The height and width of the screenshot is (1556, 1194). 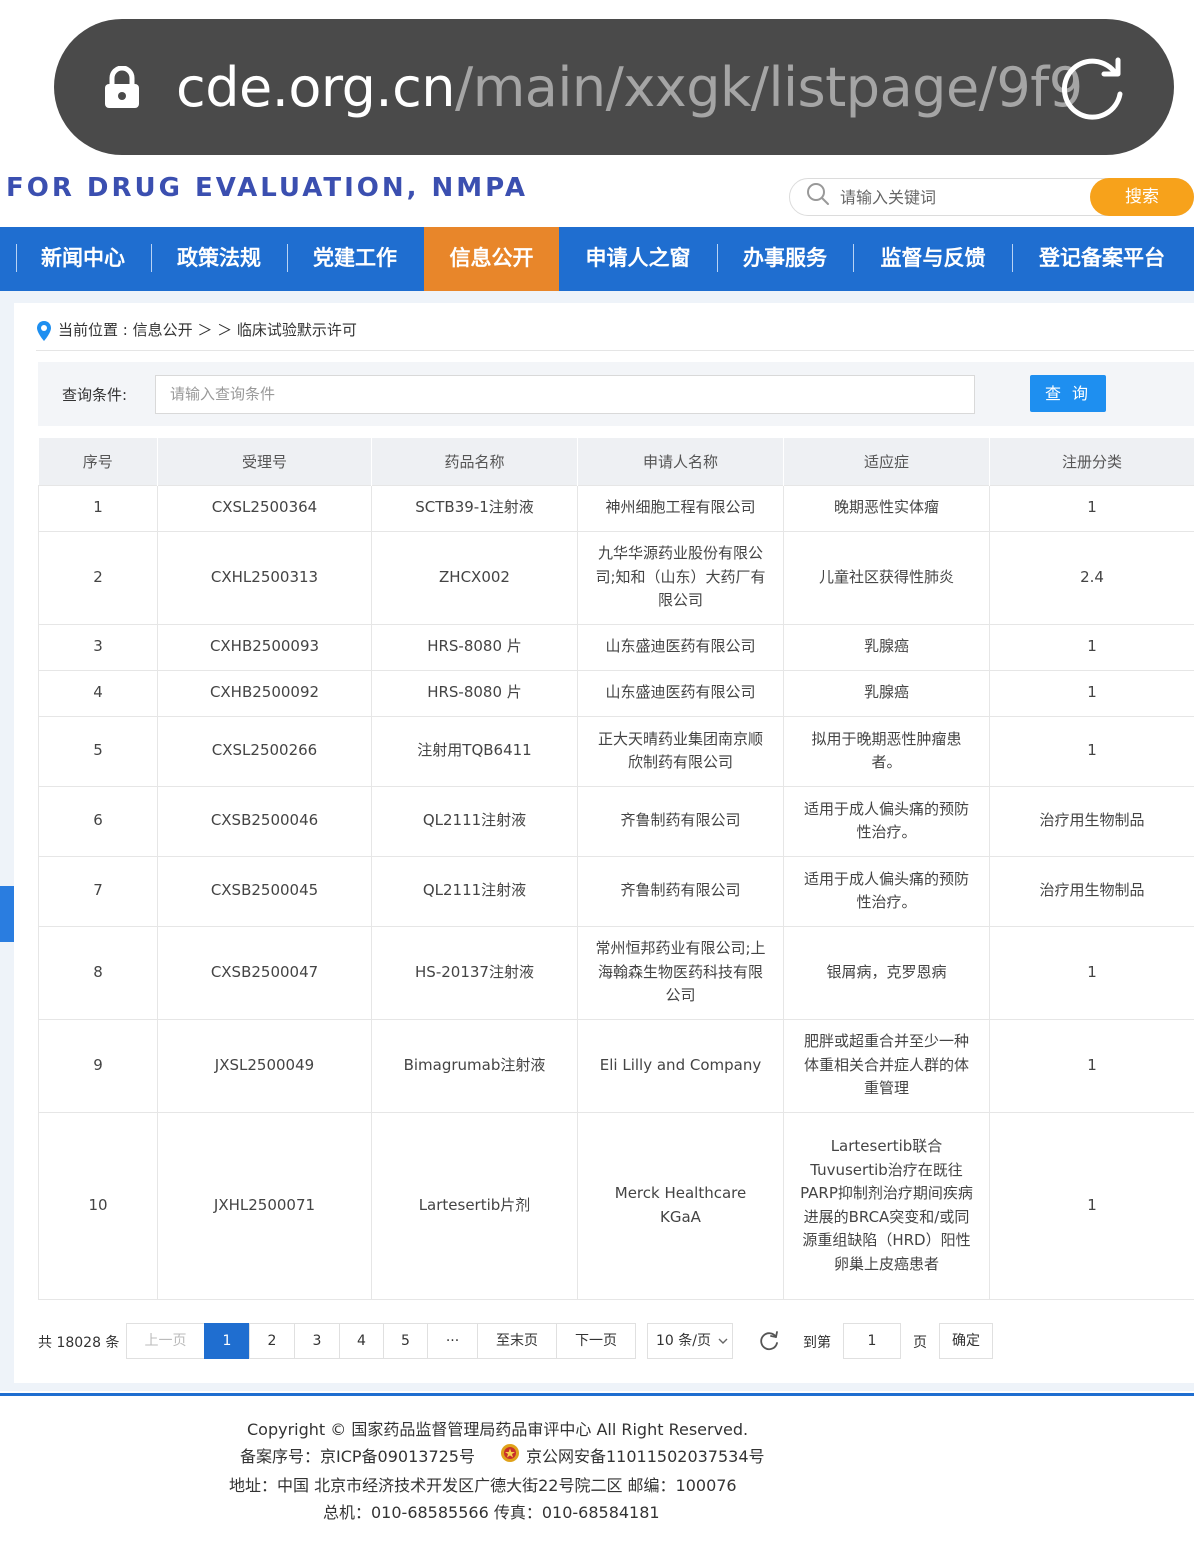 What do you see at coordinates (491, 1512) in the screenshot?
I see `footer-phone: 总机：010-68585566 传真：010-68584181` at bounding box center [491, 1512].